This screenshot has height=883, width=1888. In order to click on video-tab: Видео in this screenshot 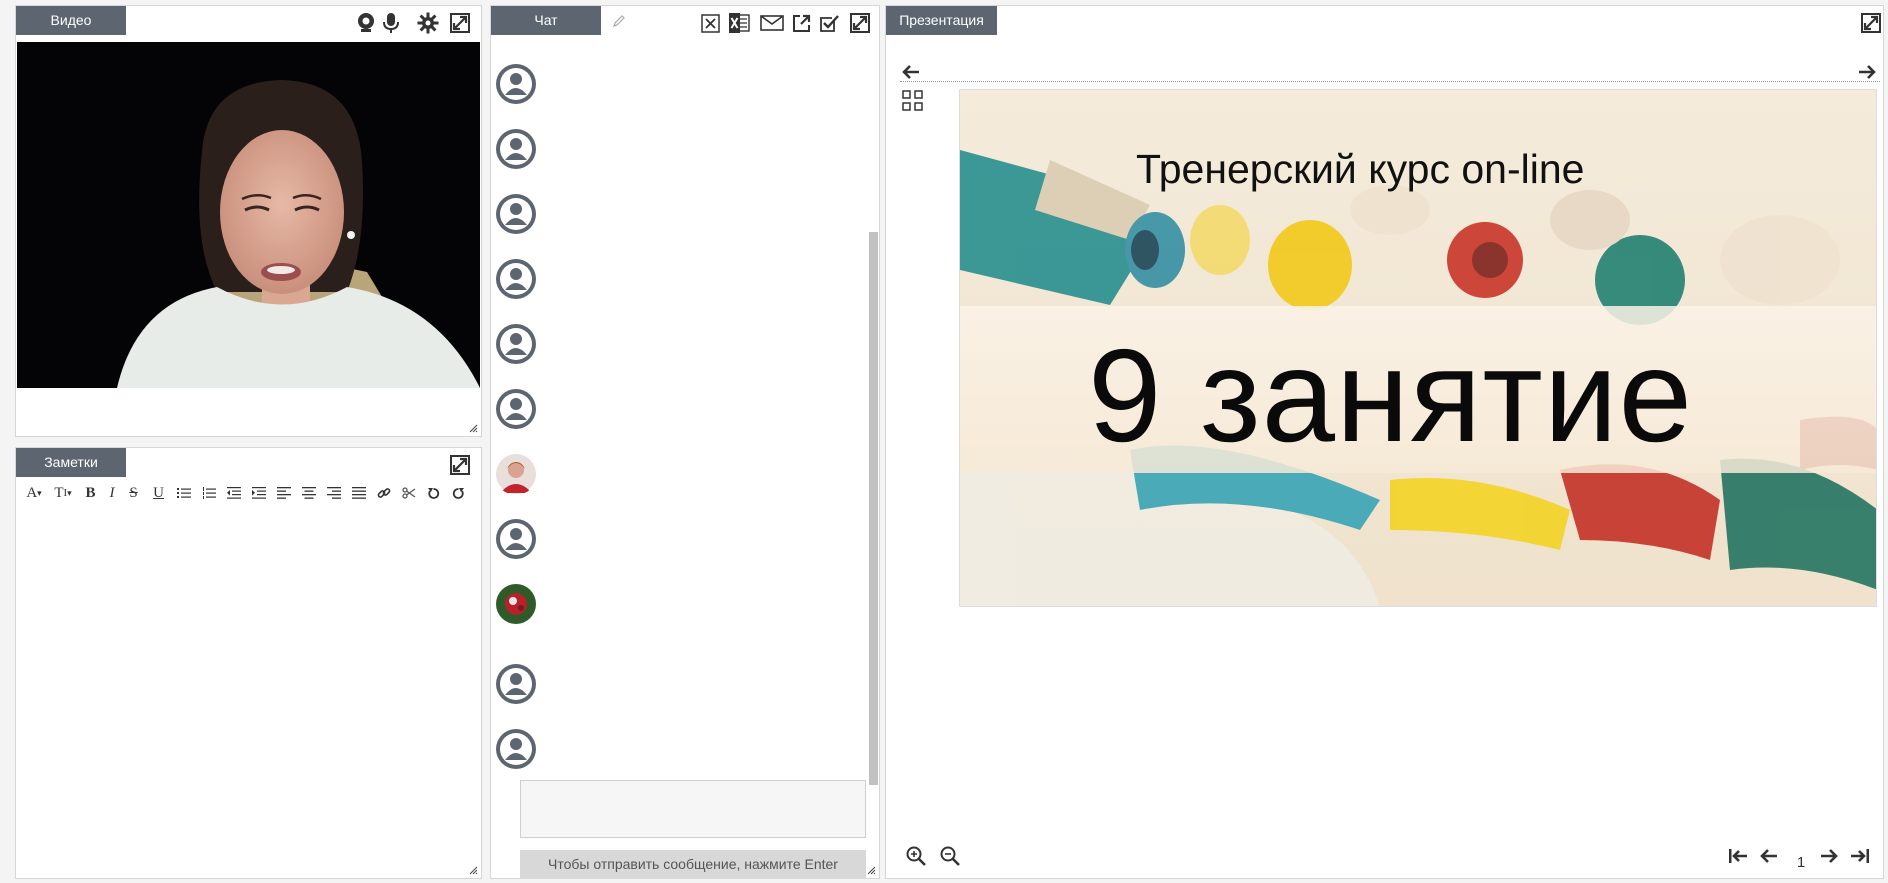, I will do `click(71, 20)`.